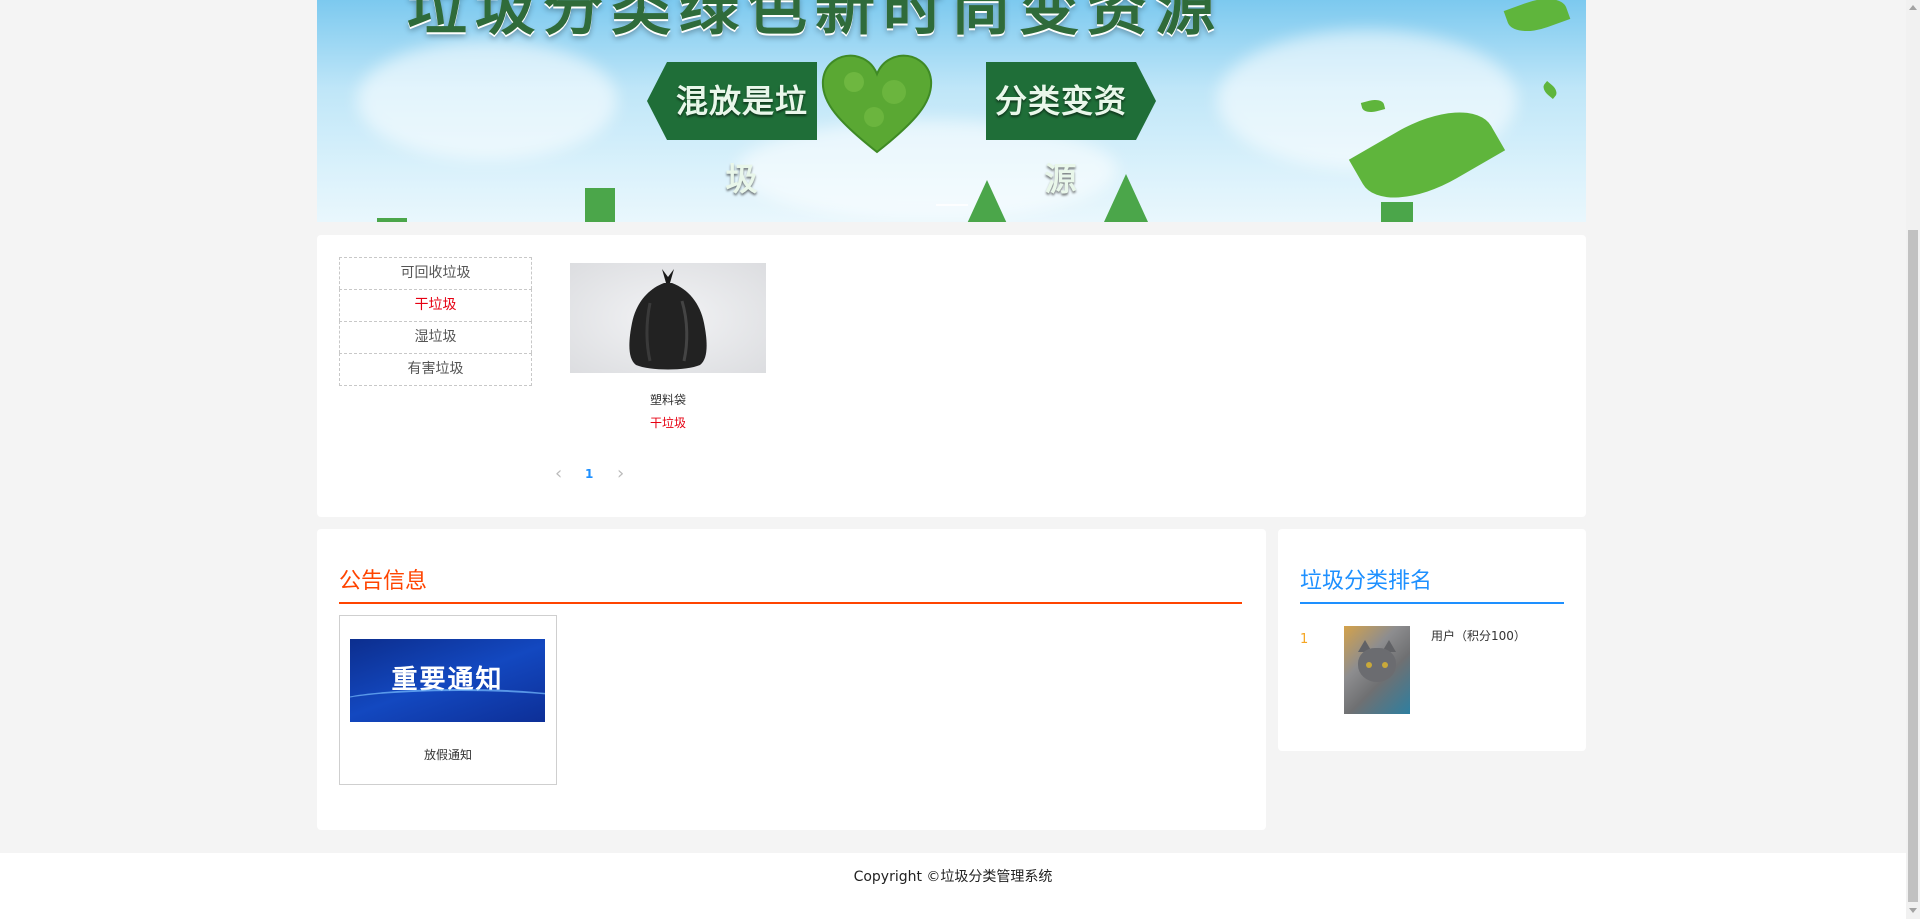 Image resolution: width=1920 pixels, height=919 pixels. Describe the element at coordinates (1913, 910) in the screenshot. I see `scroll-down-icon` at that location.